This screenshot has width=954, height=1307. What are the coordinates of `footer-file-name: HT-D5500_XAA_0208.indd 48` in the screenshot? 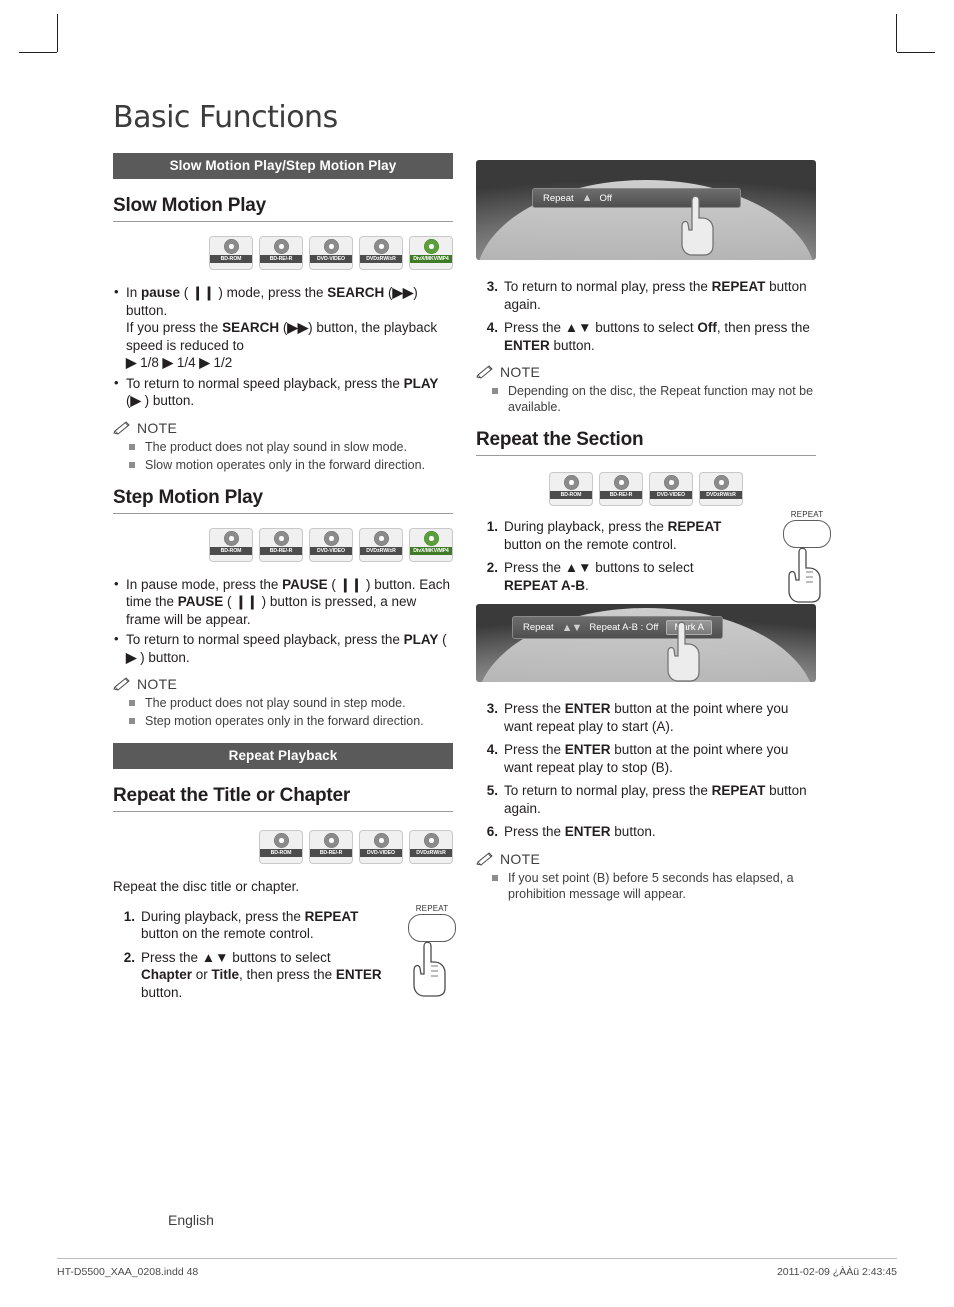 It's located at (128, 1272).